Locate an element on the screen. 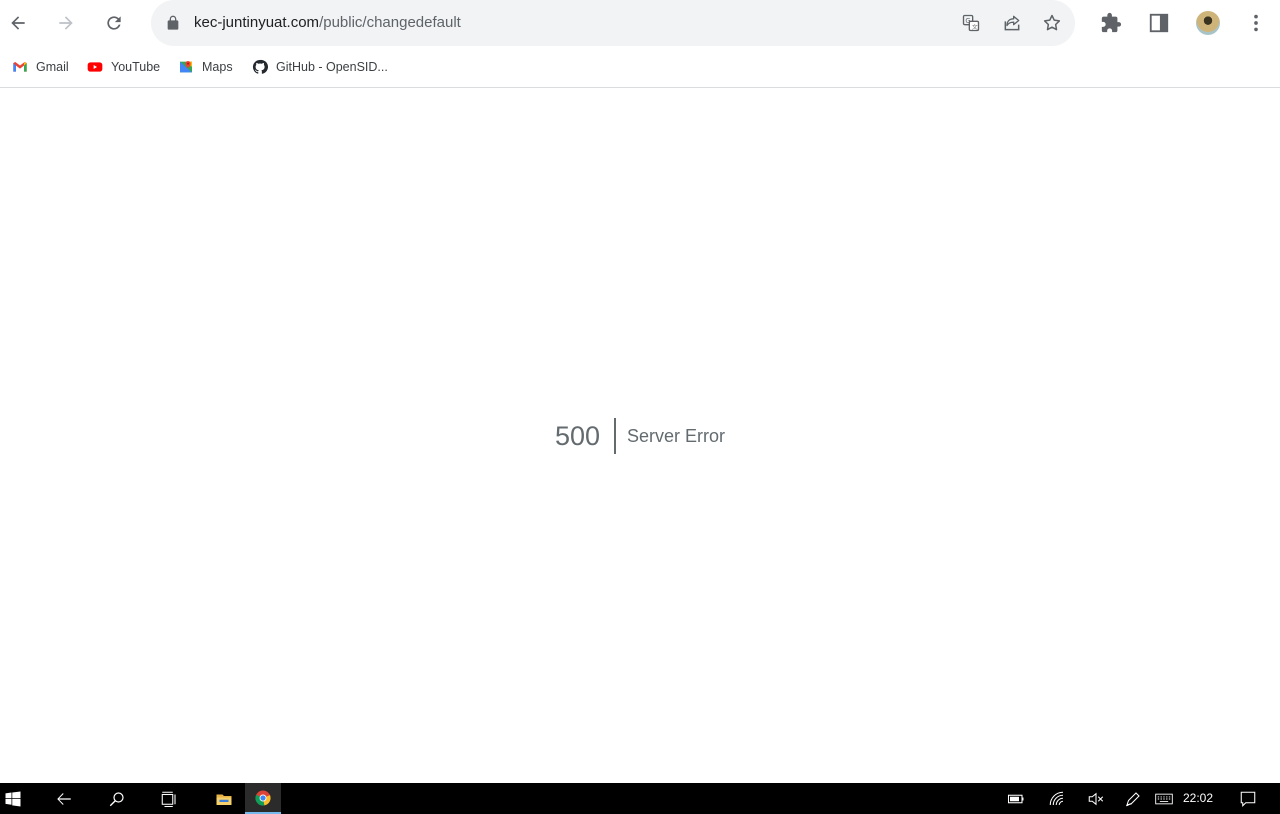  taskbar-search-button is located at coordinates (117, 798).